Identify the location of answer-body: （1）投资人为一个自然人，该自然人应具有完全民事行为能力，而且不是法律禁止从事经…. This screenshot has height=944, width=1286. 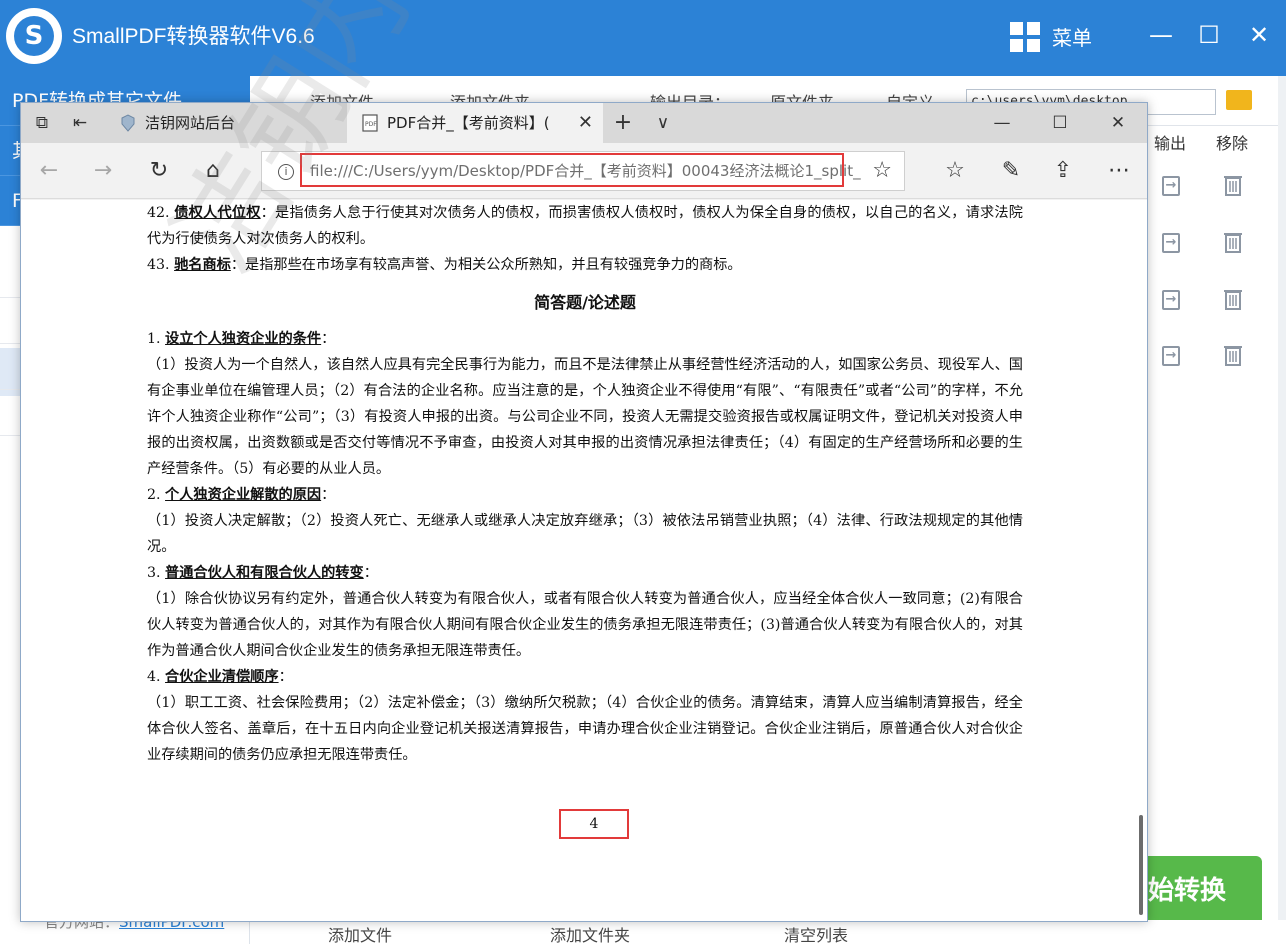
(585, 417).